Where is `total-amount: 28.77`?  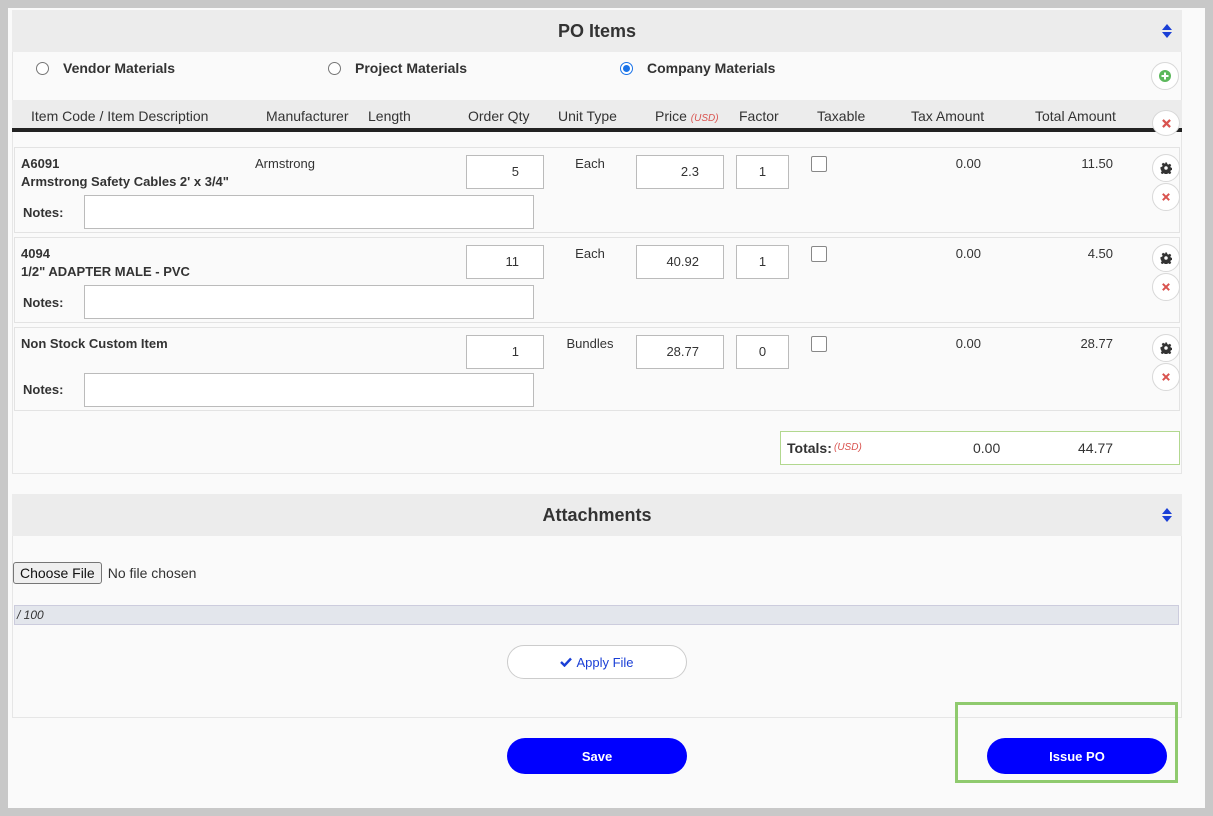
total-amount: 28.77 is located at coordinates (1096, 343).